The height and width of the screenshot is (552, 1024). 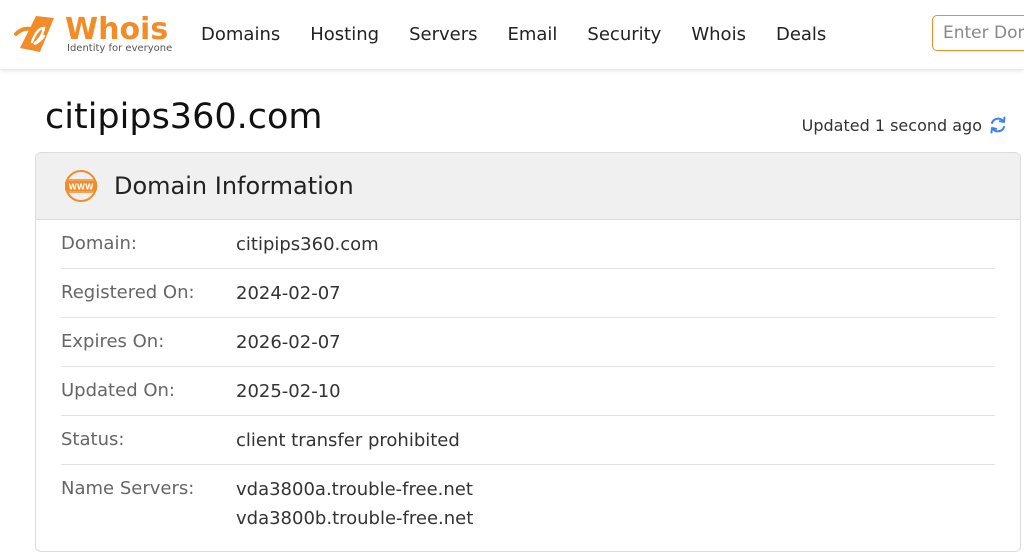 I want to click on row-label-domain: Domain:, so click(x=99, y=243).